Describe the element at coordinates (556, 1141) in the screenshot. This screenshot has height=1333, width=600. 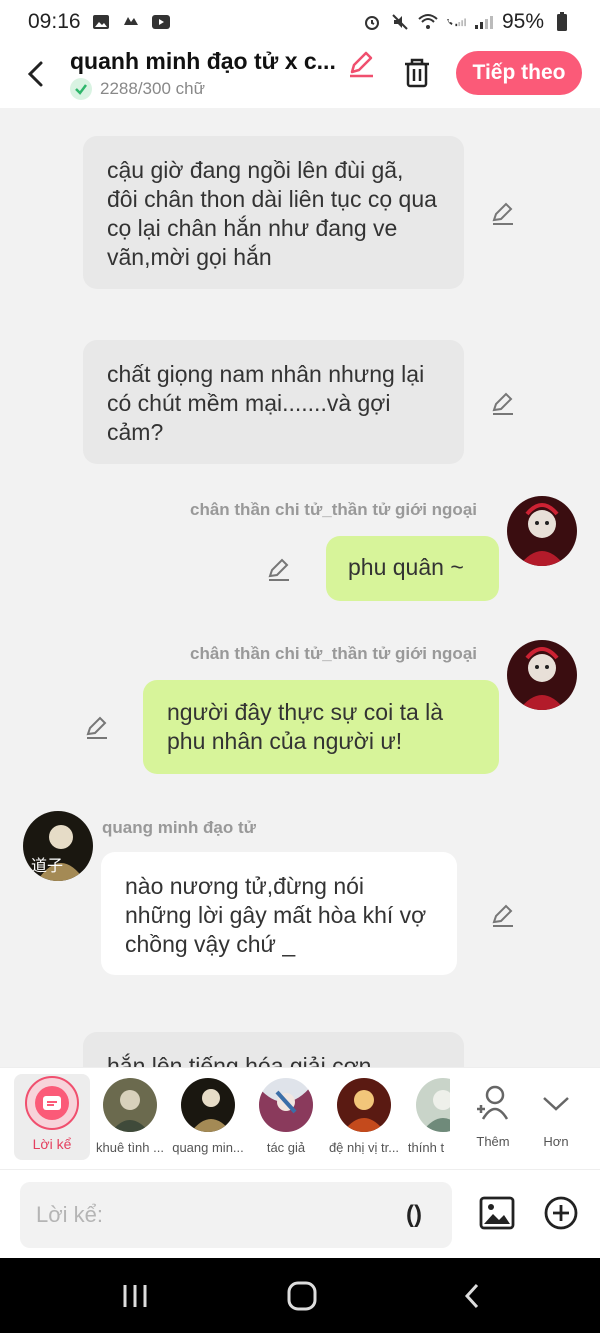
I see `collapse-label: Hơn` at that location.